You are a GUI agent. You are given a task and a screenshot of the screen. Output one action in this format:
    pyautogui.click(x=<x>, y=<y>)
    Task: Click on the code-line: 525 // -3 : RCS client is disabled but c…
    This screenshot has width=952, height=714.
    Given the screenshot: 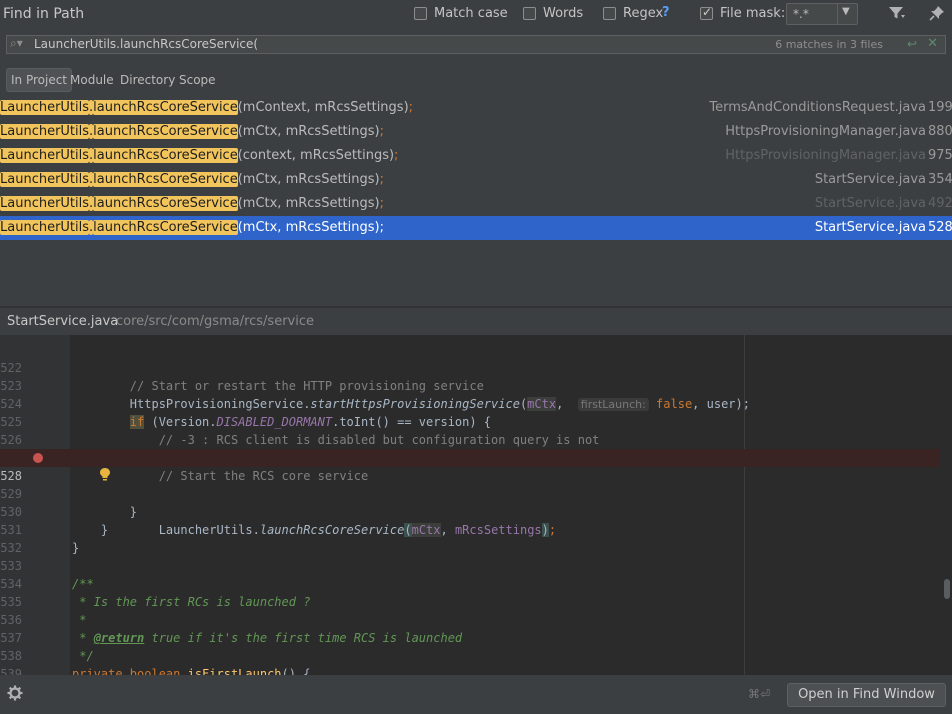 What is the action you would take?
    pyautogui.click(x=470, y=421)
    